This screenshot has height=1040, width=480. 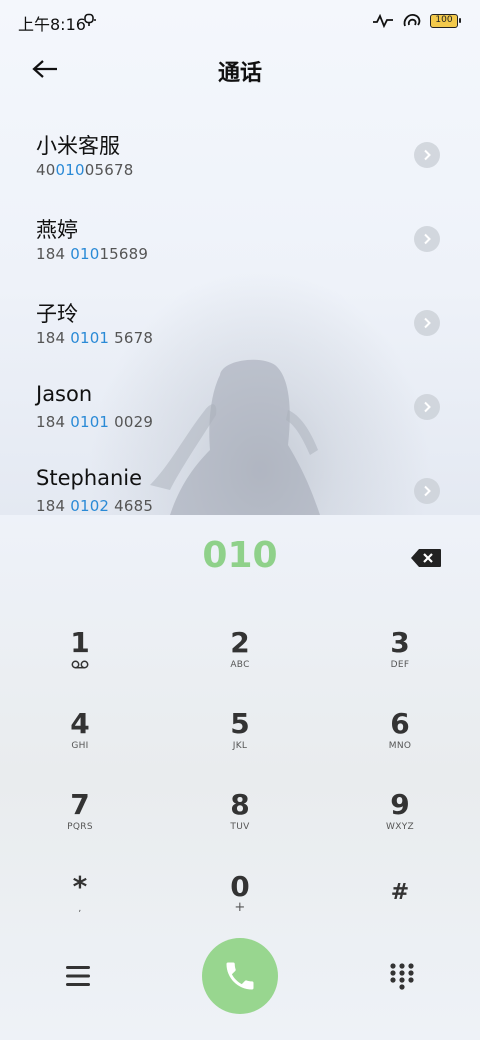 What do you see at coordinates (95, 338) in the screenshot?
I see `contact-number: 184 0101 5678` at bounding box center [95, 338].